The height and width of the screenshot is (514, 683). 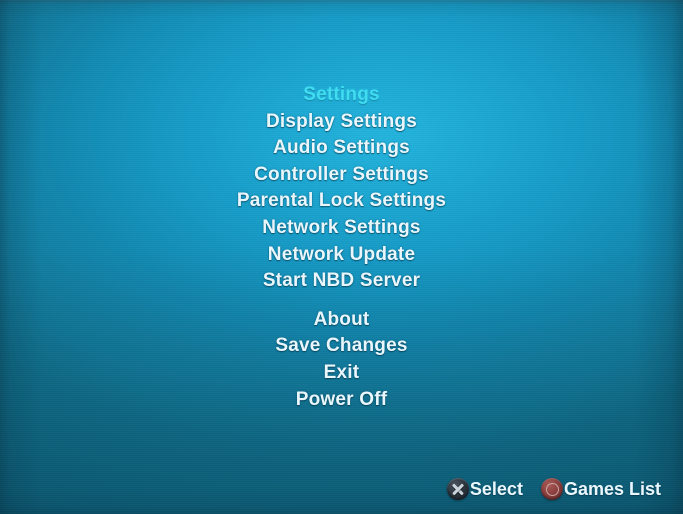 What do you see at coordinates (341, 148) in the screenshot?
I see `menu-item-audio-settings: Audio Settings` at bounding box center [341, 148].